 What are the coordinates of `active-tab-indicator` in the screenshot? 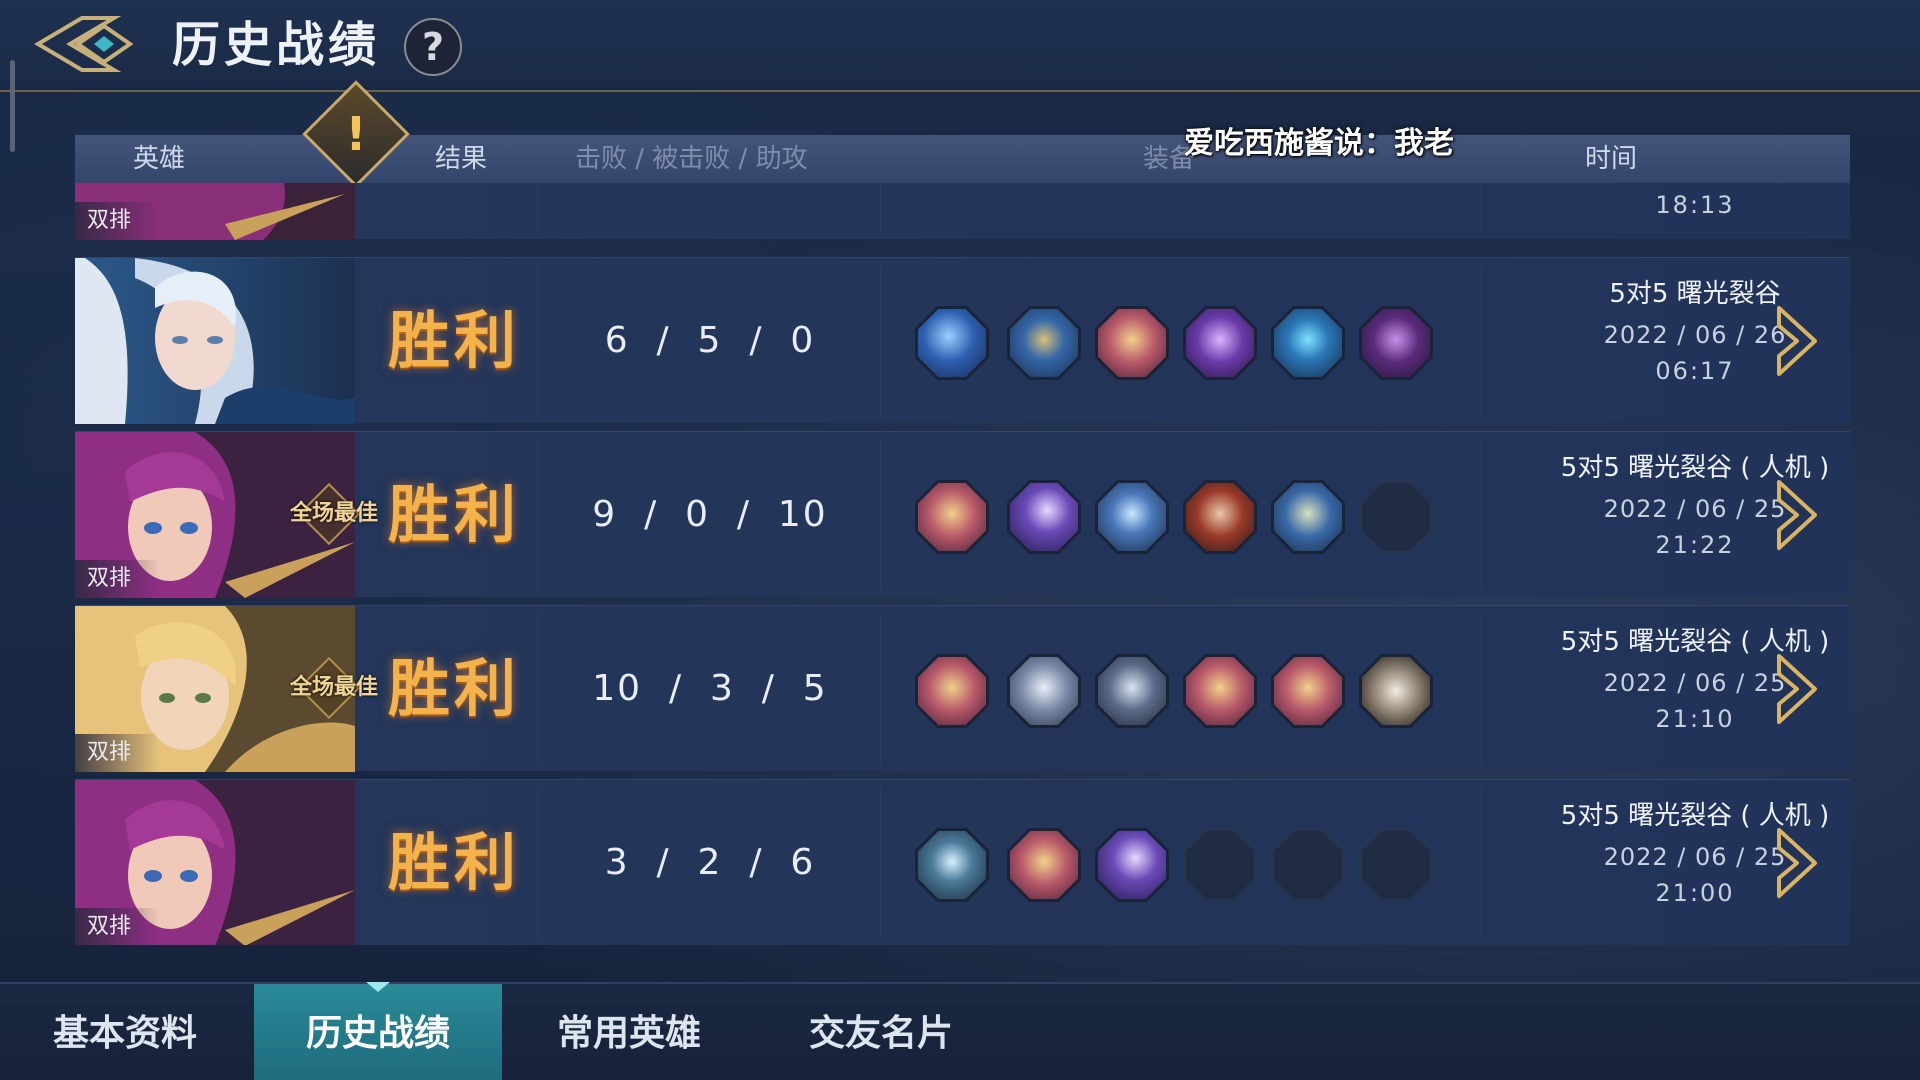 It's located at (378, 987).